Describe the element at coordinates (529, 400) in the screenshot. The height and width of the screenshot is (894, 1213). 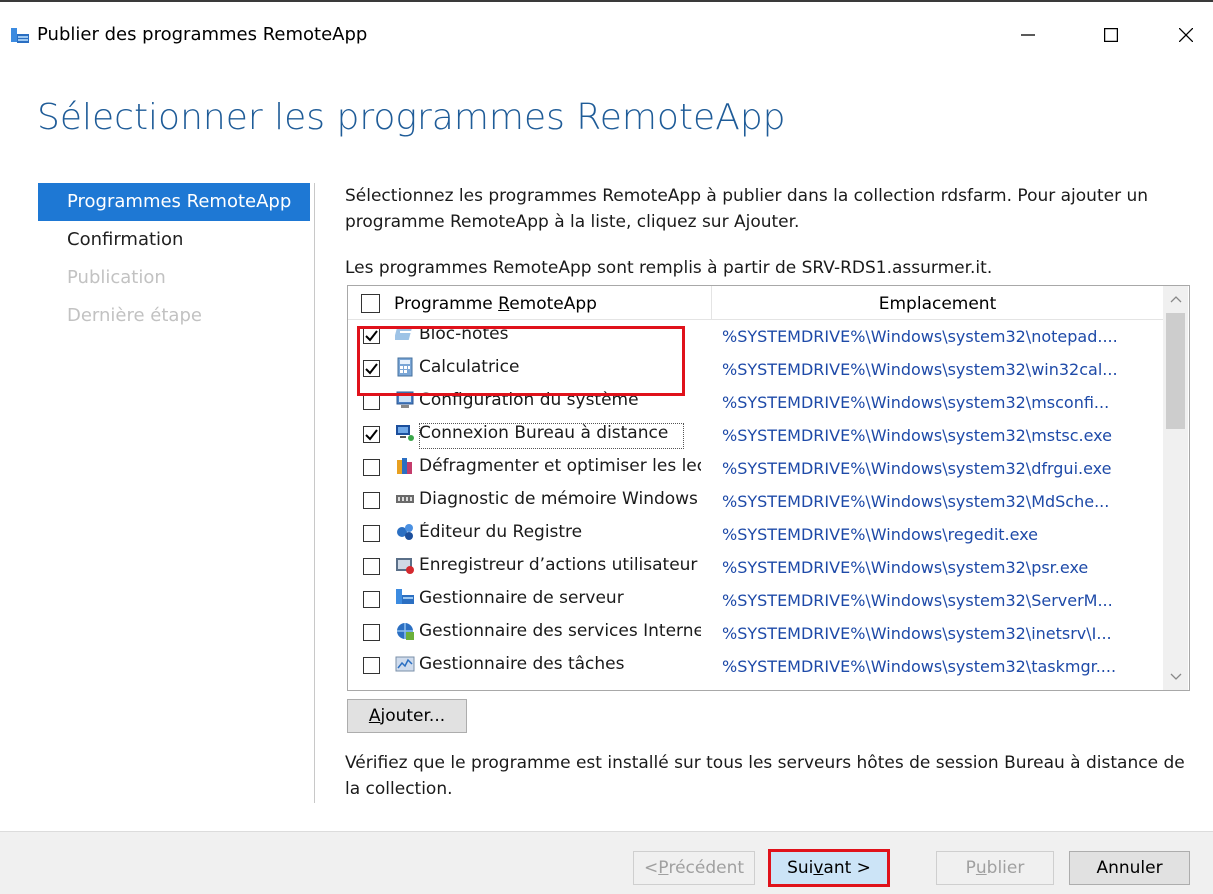
I see `program-name: Configuration du système` at that location.